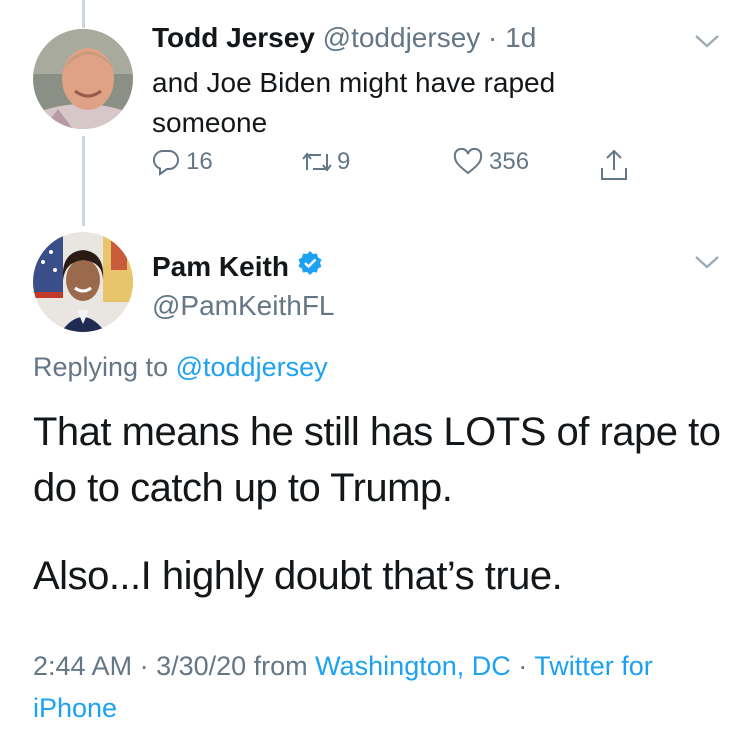  Describe the element at coordinates (413, 666) in the screenshot. I see `location-link: Washington, DC` at that location.